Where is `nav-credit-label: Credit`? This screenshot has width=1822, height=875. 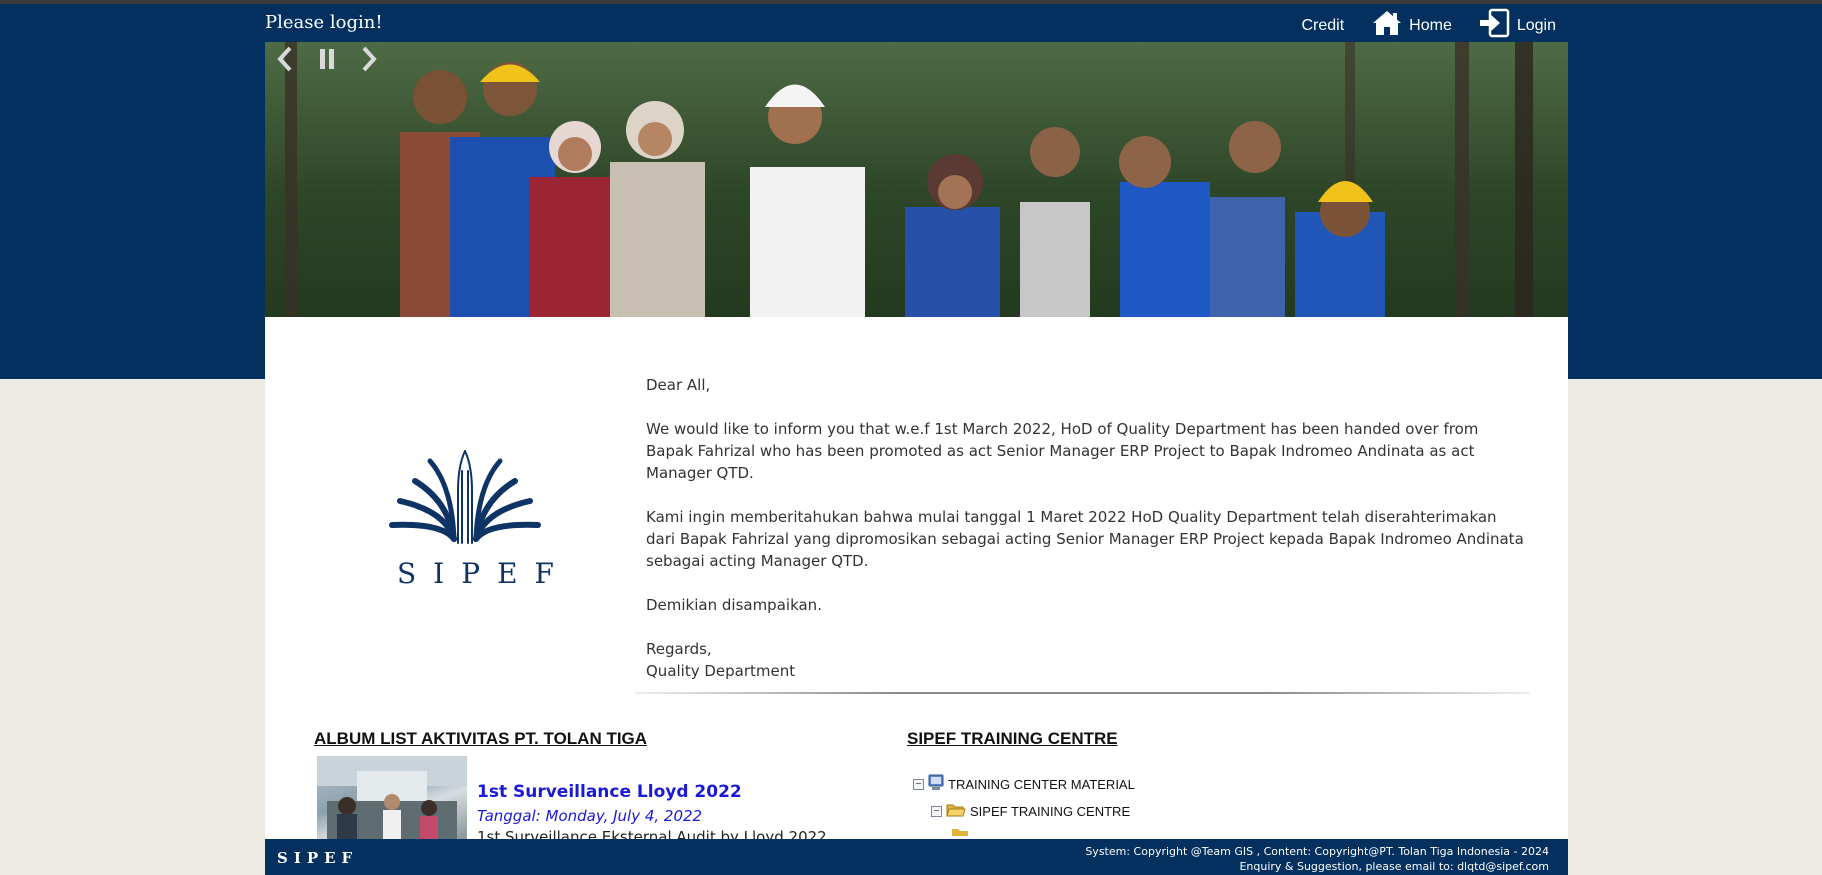
nav-credit-label: Credit is located at coordinates (1323, 25).